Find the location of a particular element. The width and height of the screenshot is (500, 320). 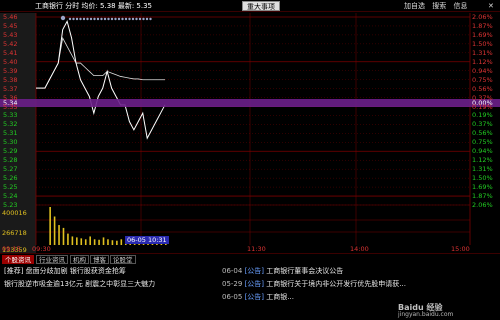

price-tick-label: 5.36 is located at coordinates (10, 97).